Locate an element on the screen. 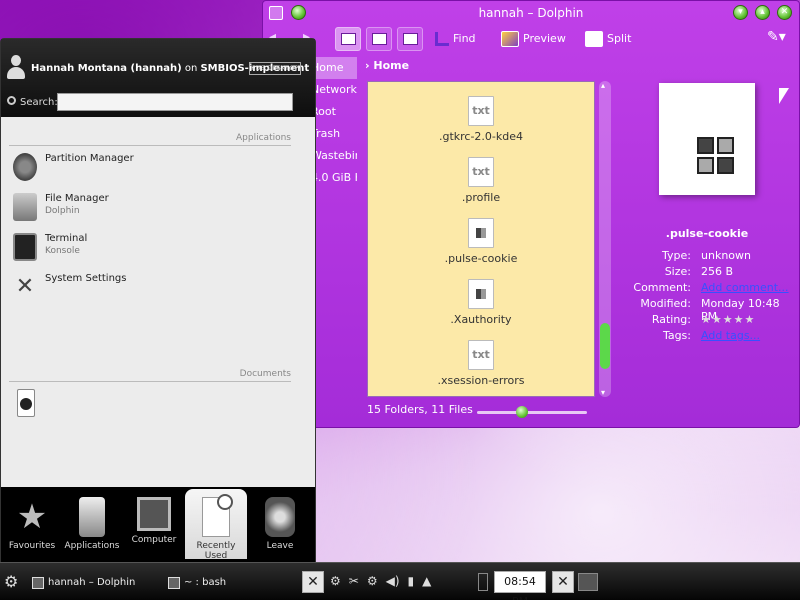 The height and width of the screenshot is (600, 800). file-name: .pulse-cookie is located at coordinates (481, 258).